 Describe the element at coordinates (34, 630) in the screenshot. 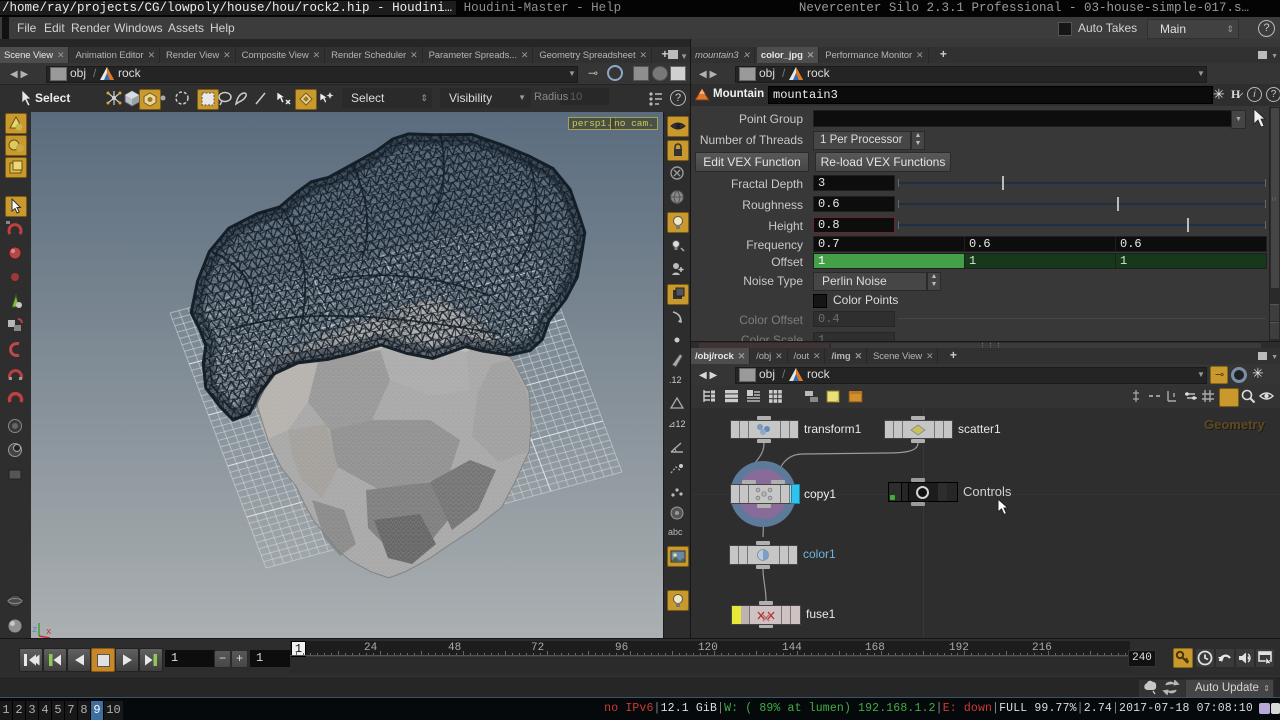

I see `svg-text: z` at that location.